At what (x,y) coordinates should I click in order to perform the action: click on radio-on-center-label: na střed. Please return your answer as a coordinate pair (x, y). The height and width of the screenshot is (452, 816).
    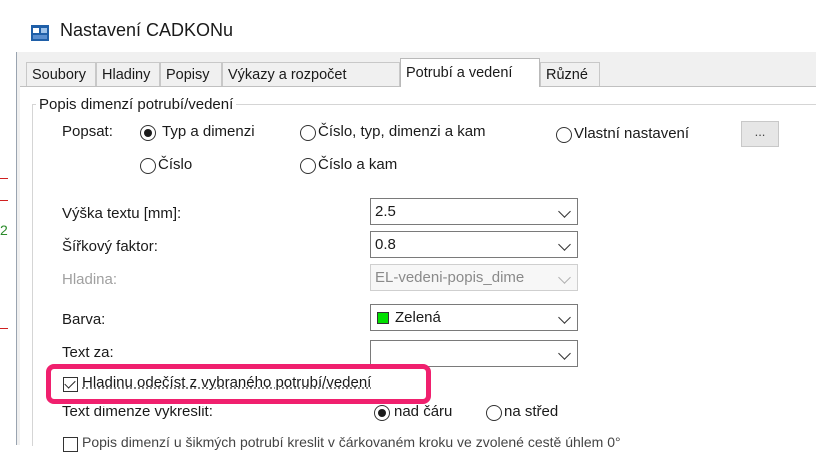
    Looking at the image, I should click on (531, 411).